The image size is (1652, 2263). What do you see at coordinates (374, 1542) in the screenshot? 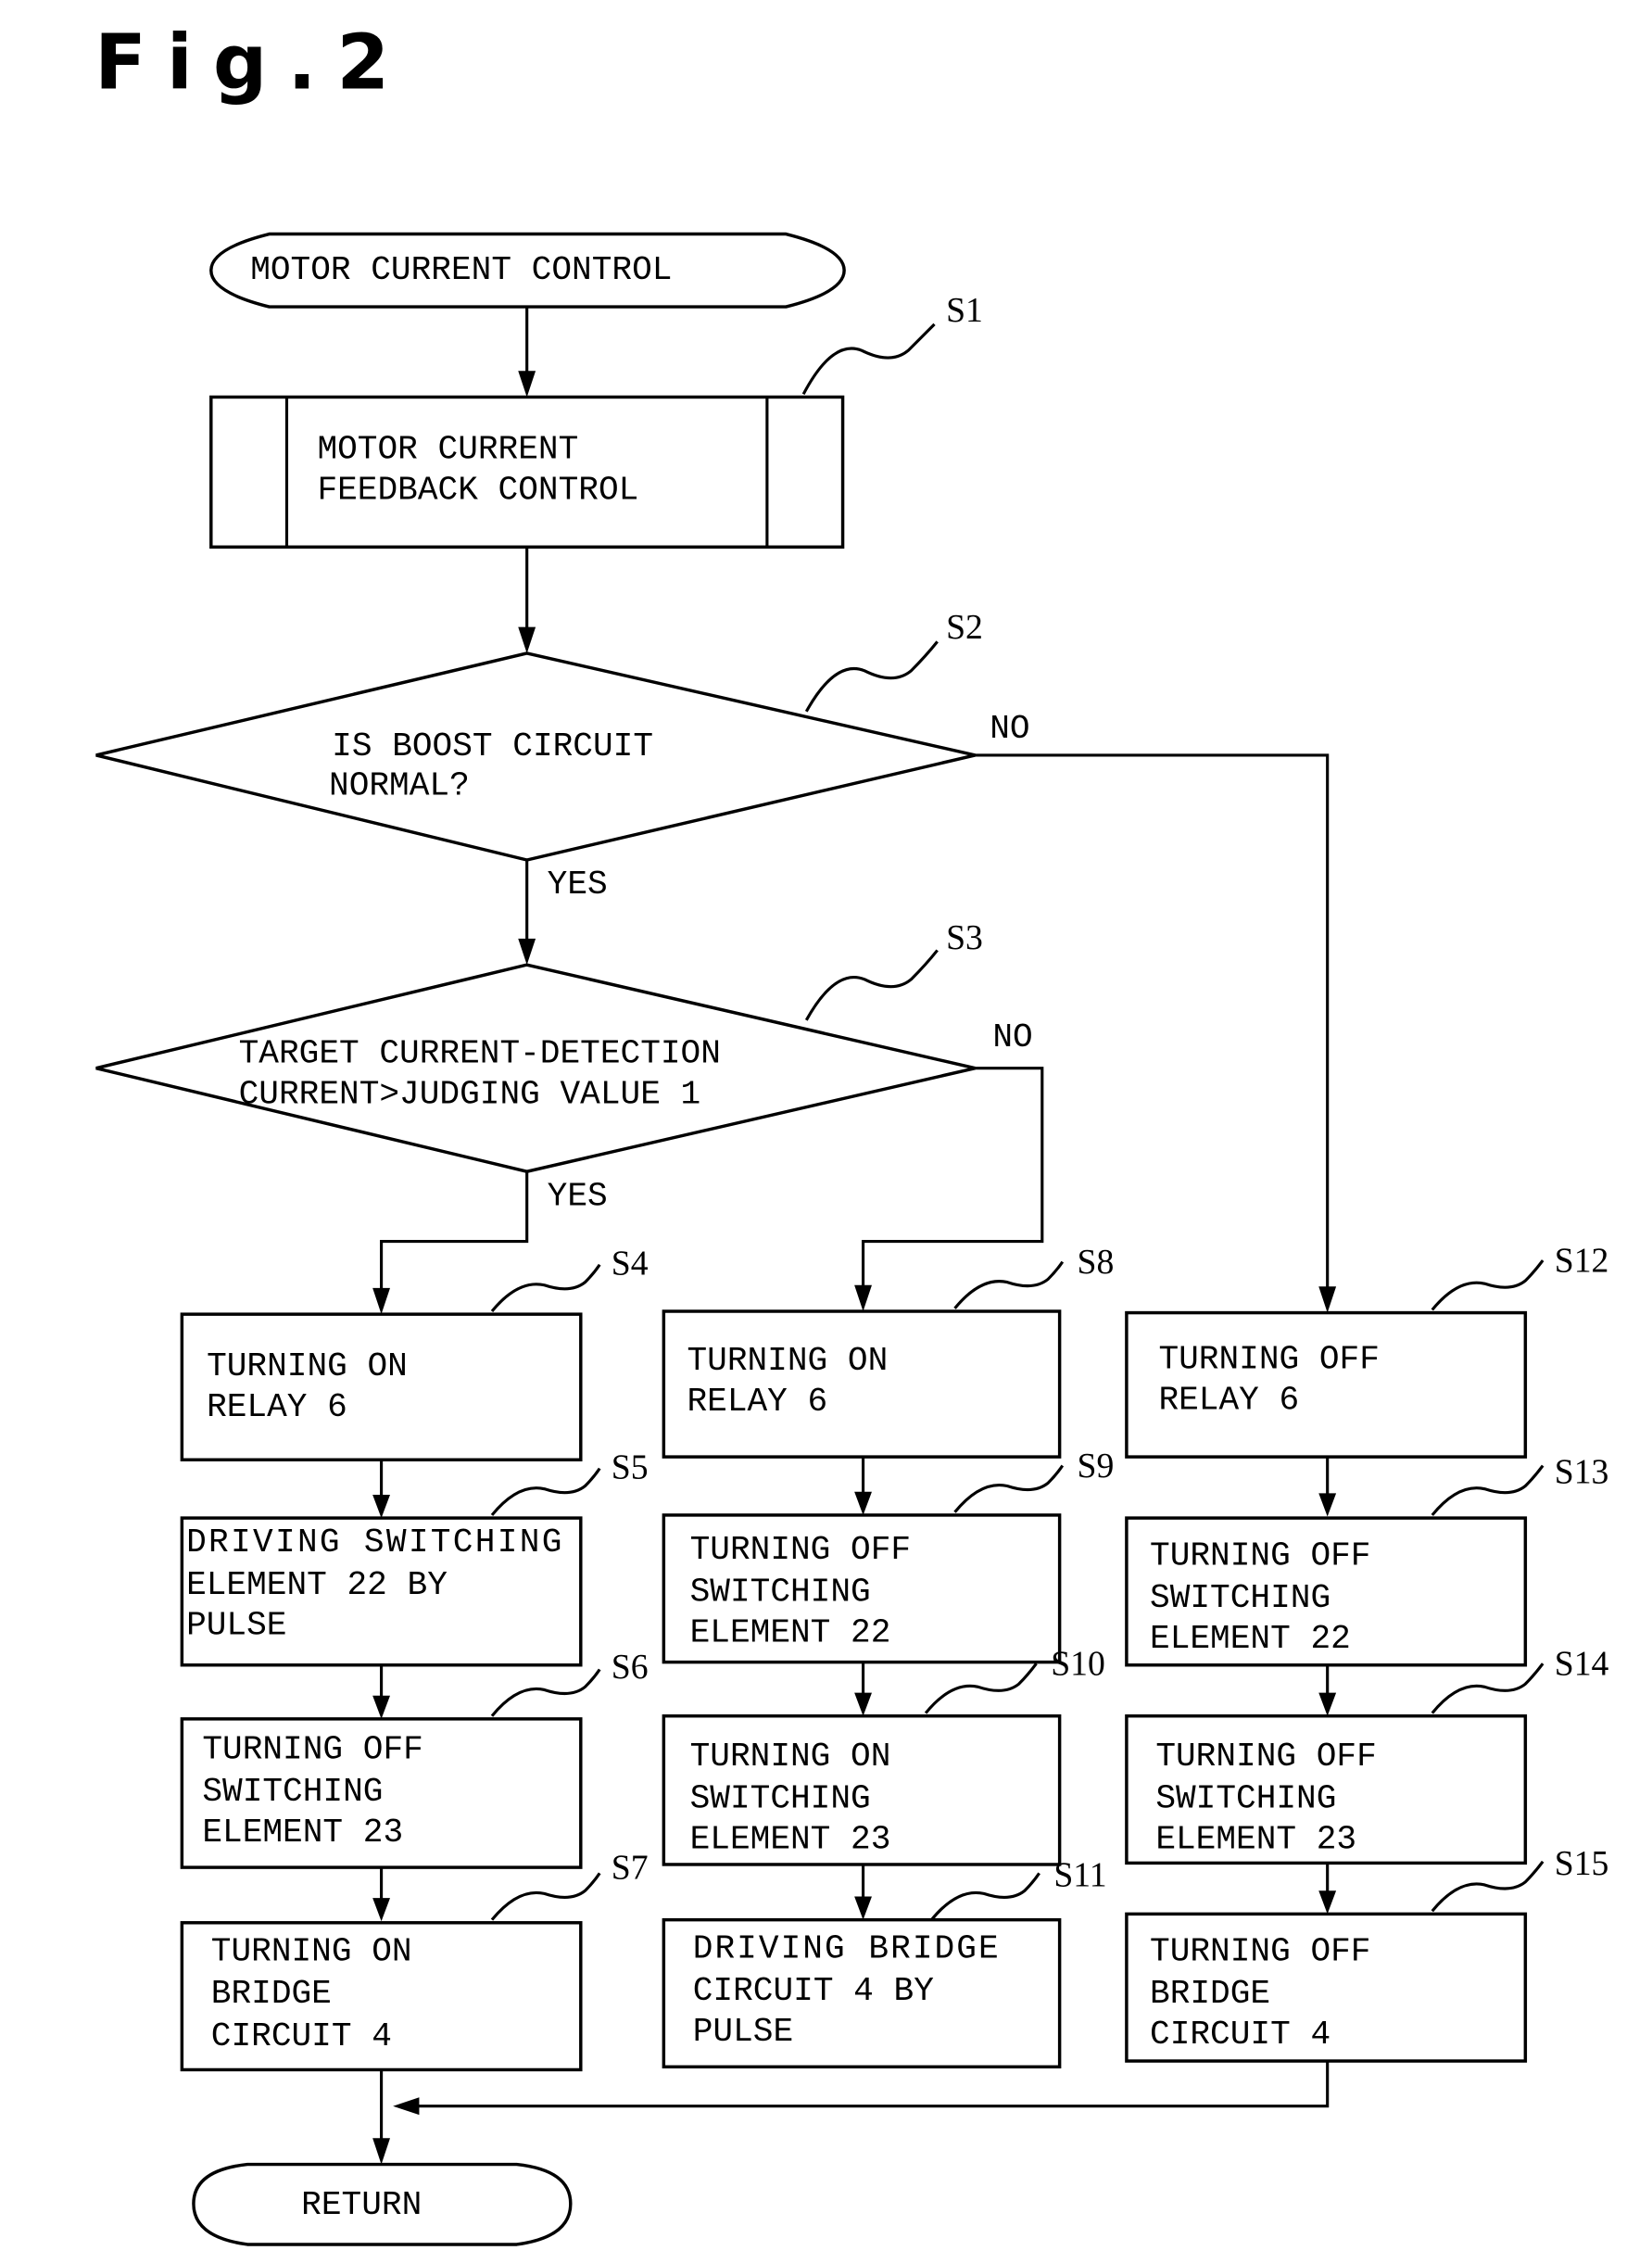
I see `step-text: DRIVING SWITCHING` at bounding box center [374, 1542].